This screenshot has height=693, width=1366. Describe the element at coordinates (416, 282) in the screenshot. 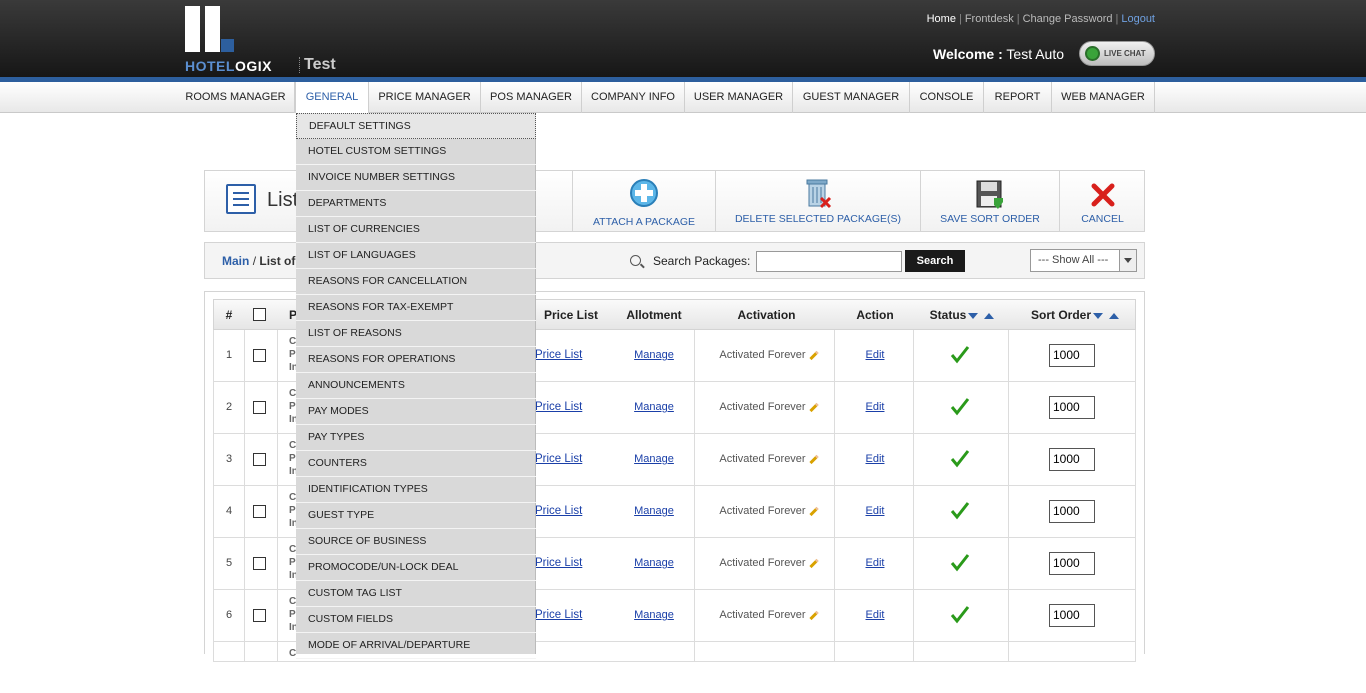

I see `menu-item-reasons-for-cancellation: REASONS FOR CANCELLATION` at that location.